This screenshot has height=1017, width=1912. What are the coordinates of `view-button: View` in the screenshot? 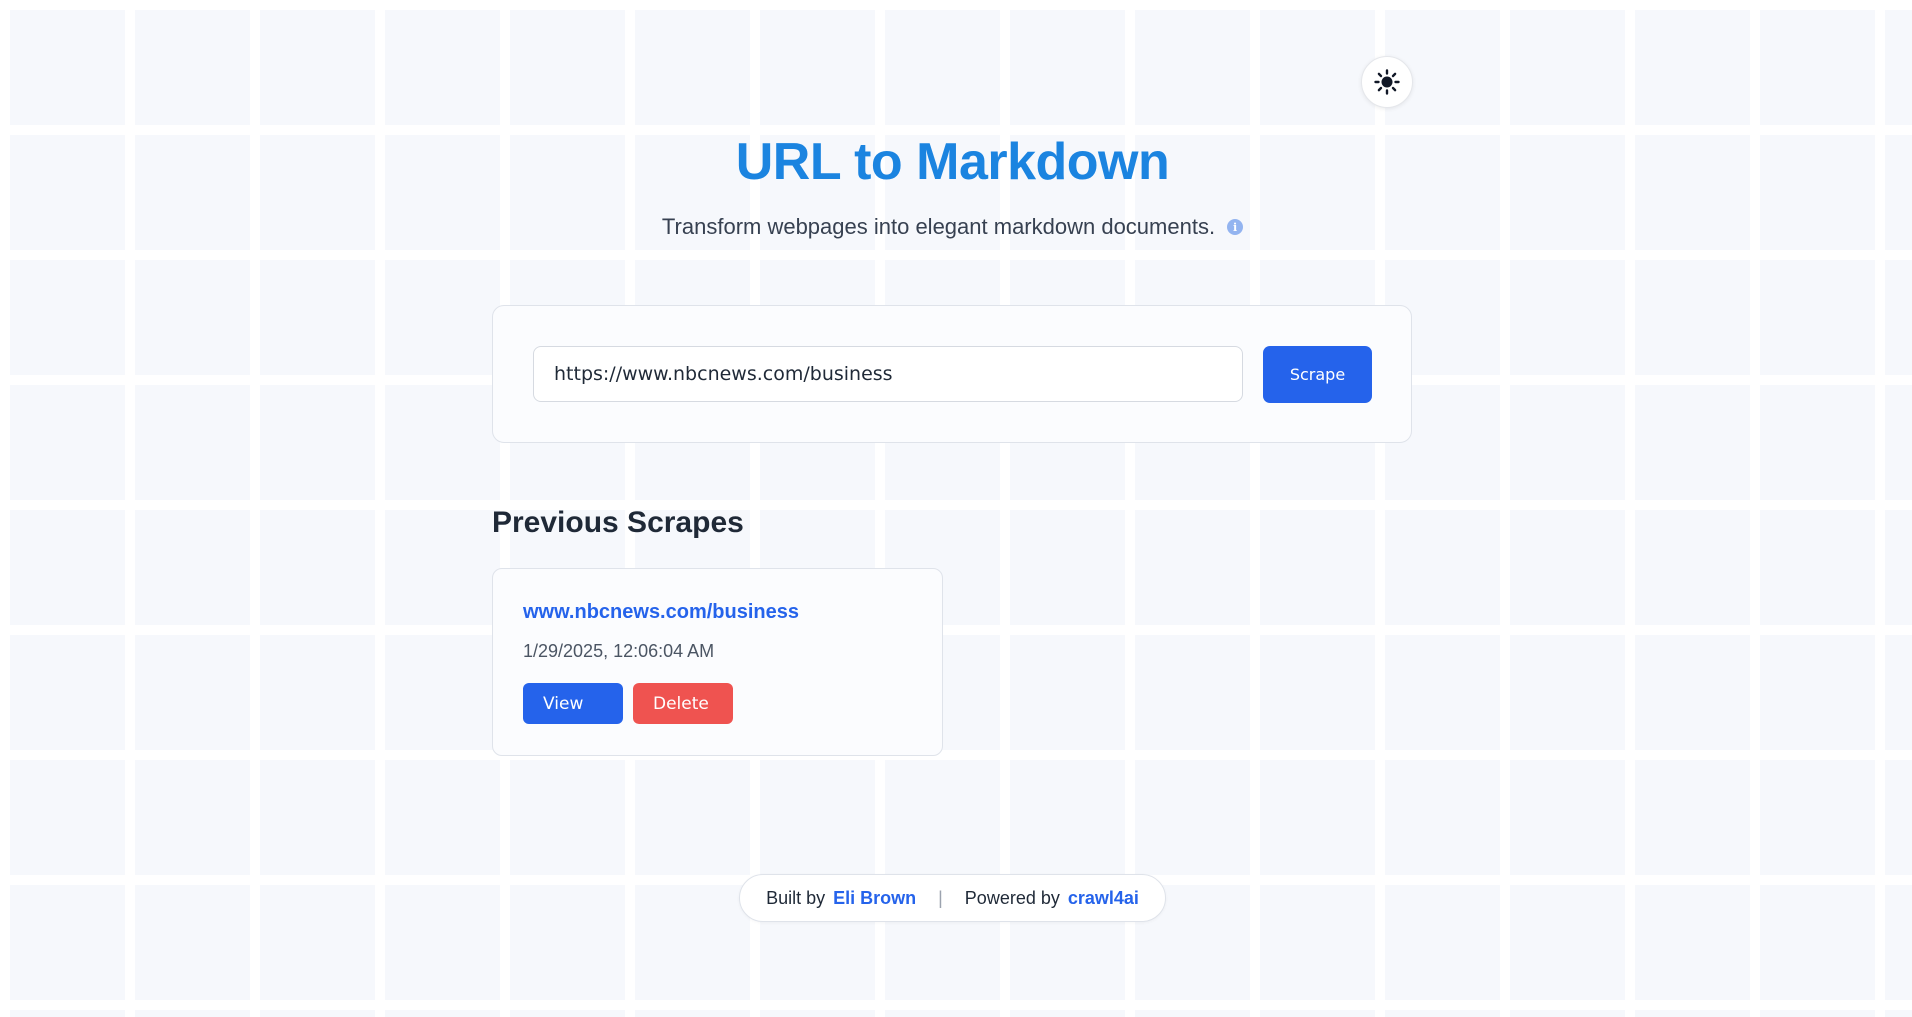 It's located at (573, 703).